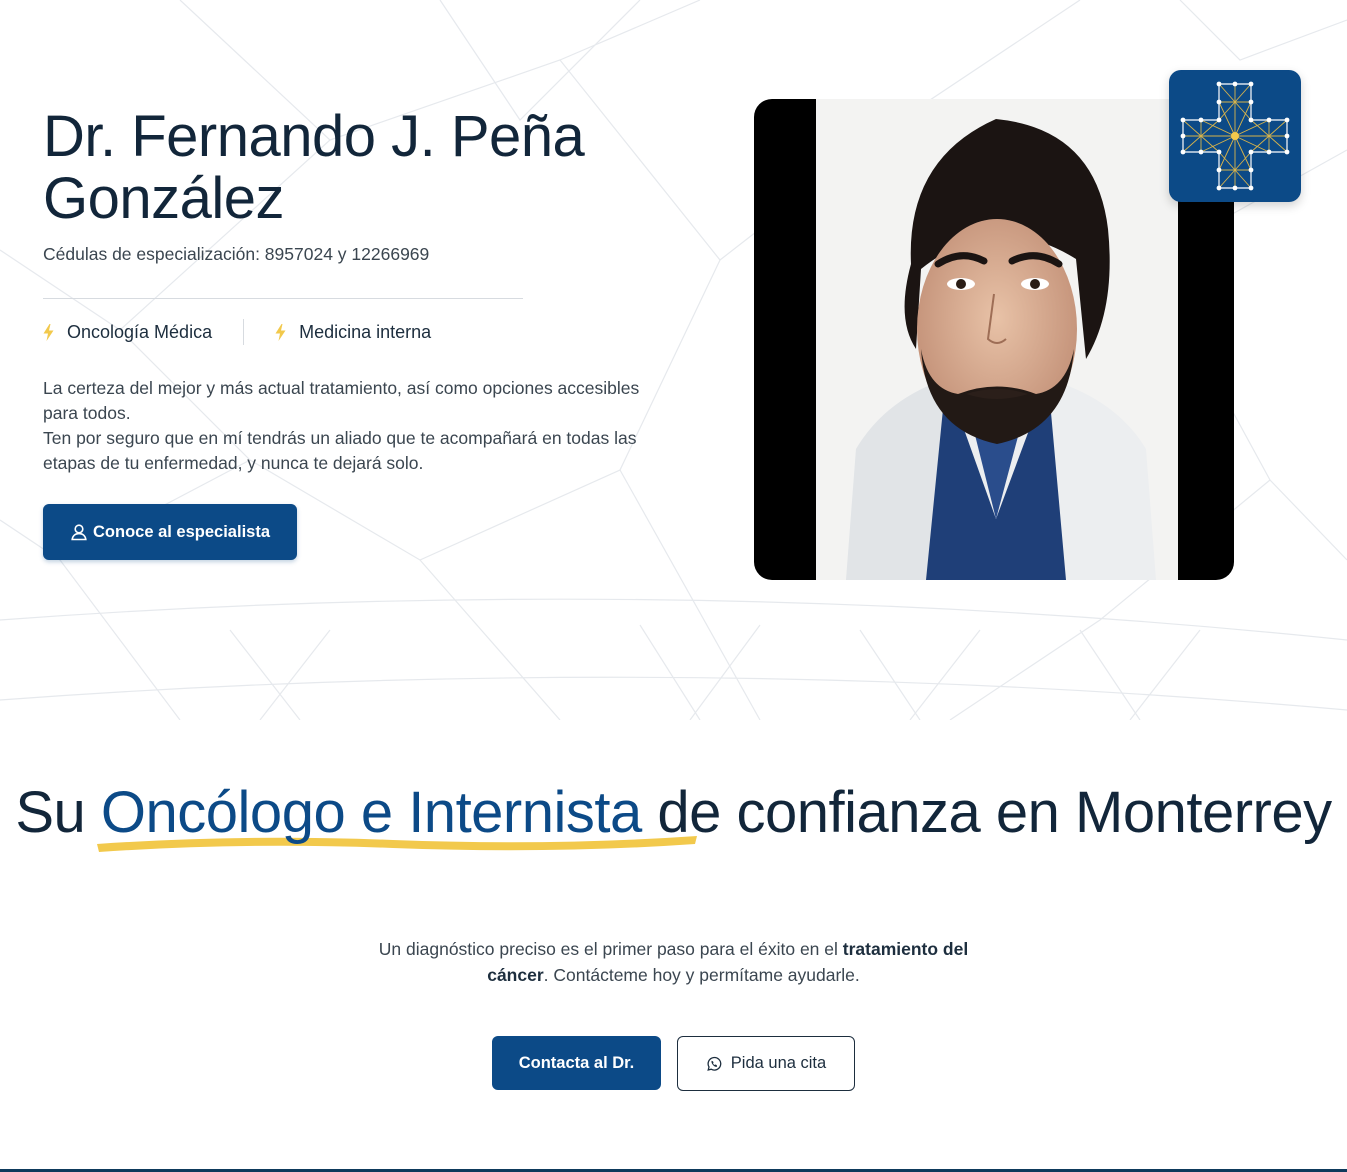  Describe the element at coordinates (778, 1063) in the screenshot. I see `button-label: Pida una cita` at that location.